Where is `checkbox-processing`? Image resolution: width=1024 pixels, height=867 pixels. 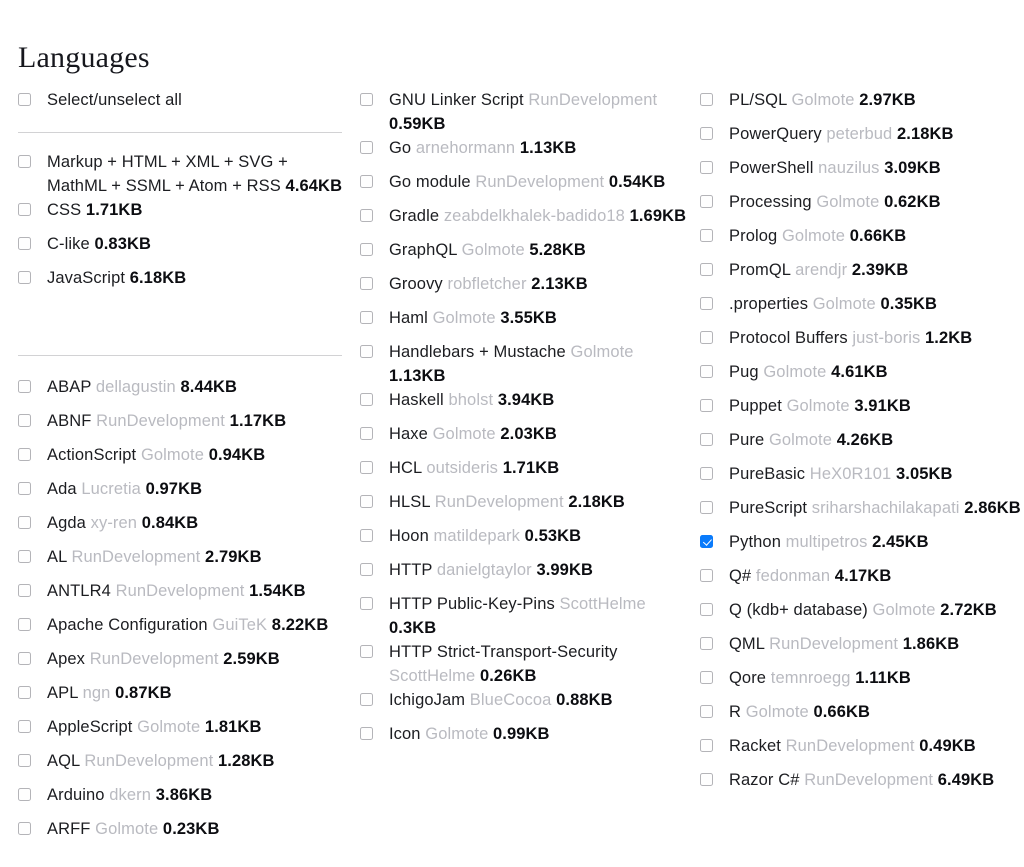
checkbox-processing is located at coordinates (706, 201).